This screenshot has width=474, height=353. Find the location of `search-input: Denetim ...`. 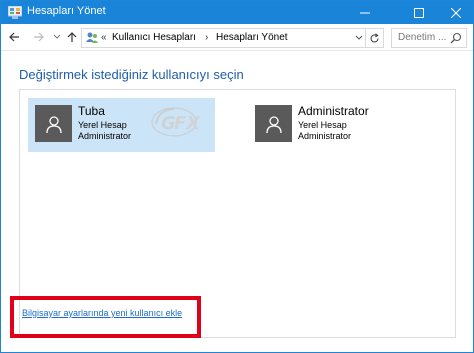

search-input: Denetim ... is located at coordinates (429, 38).